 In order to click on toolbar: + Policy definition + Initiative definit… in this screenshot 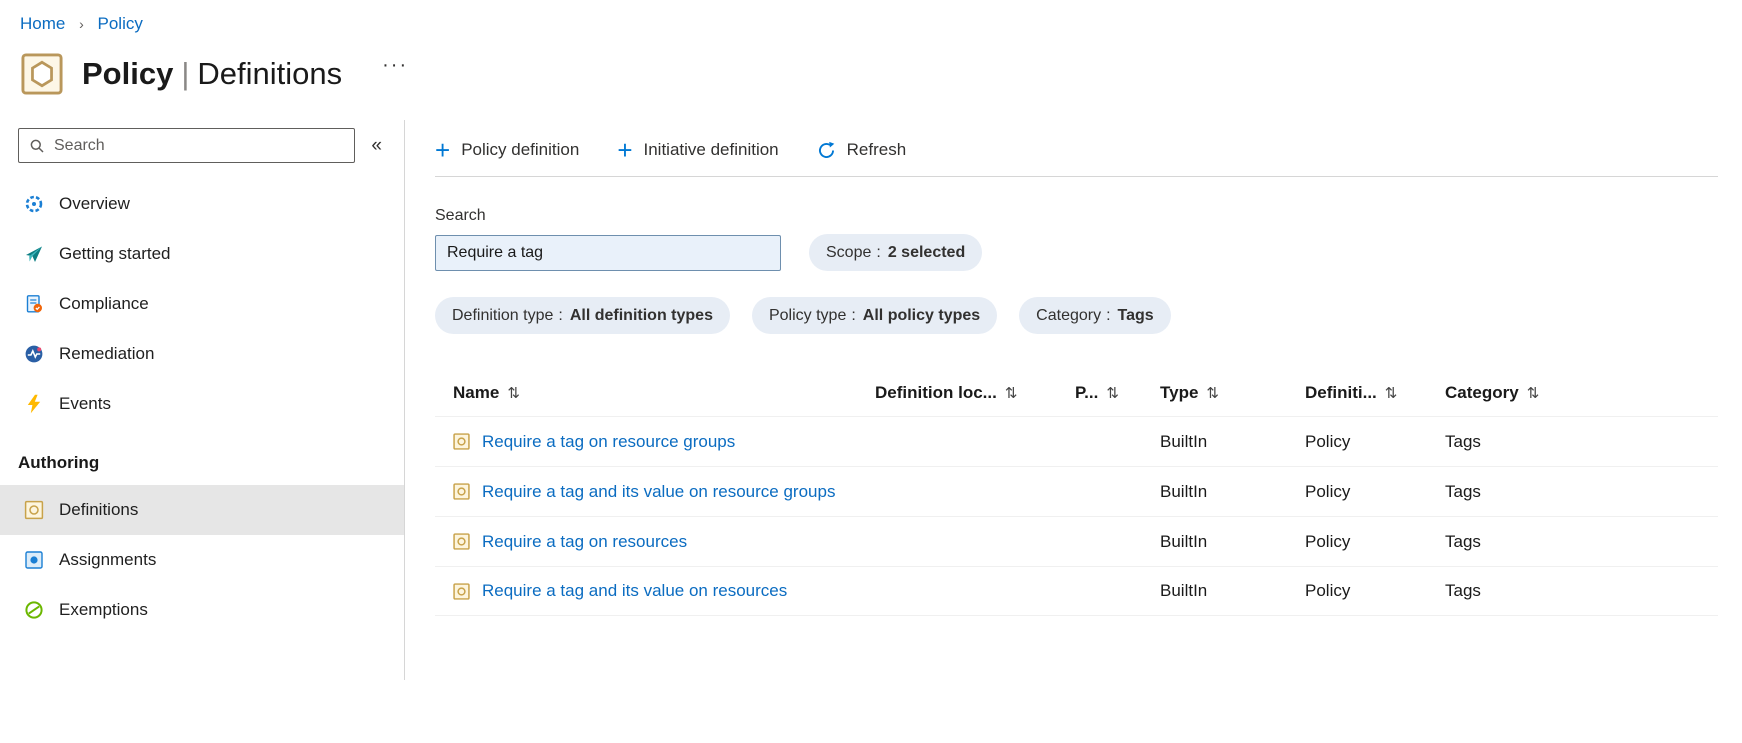, I will do `click(1076, 150)`.